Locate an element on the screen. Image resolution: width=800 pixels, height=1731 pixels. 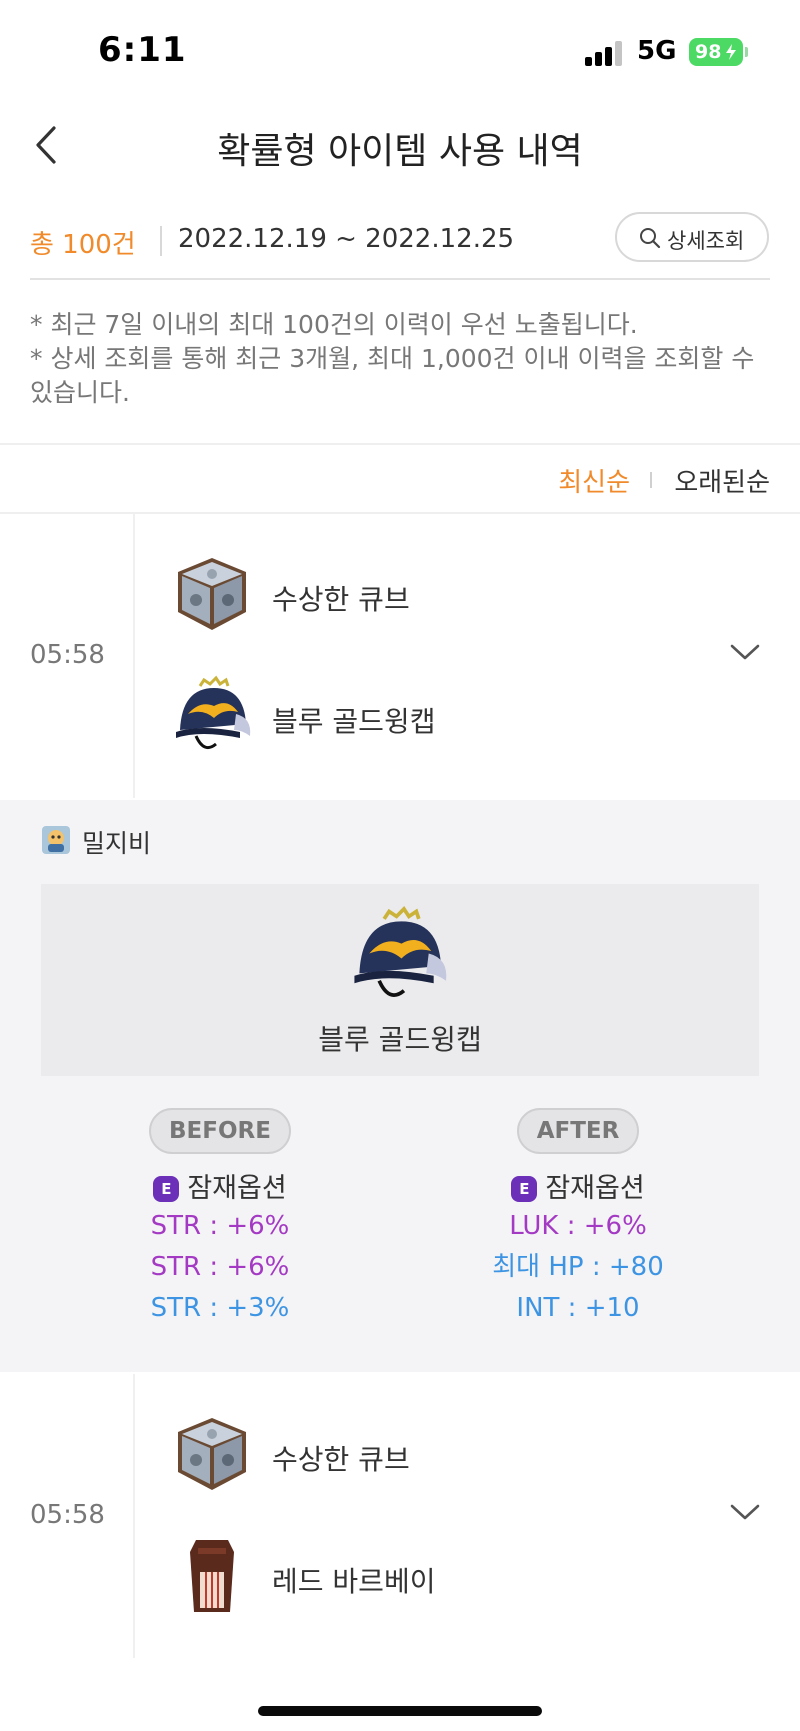
status-time: 6:11 is located at coordinates (142, 50).